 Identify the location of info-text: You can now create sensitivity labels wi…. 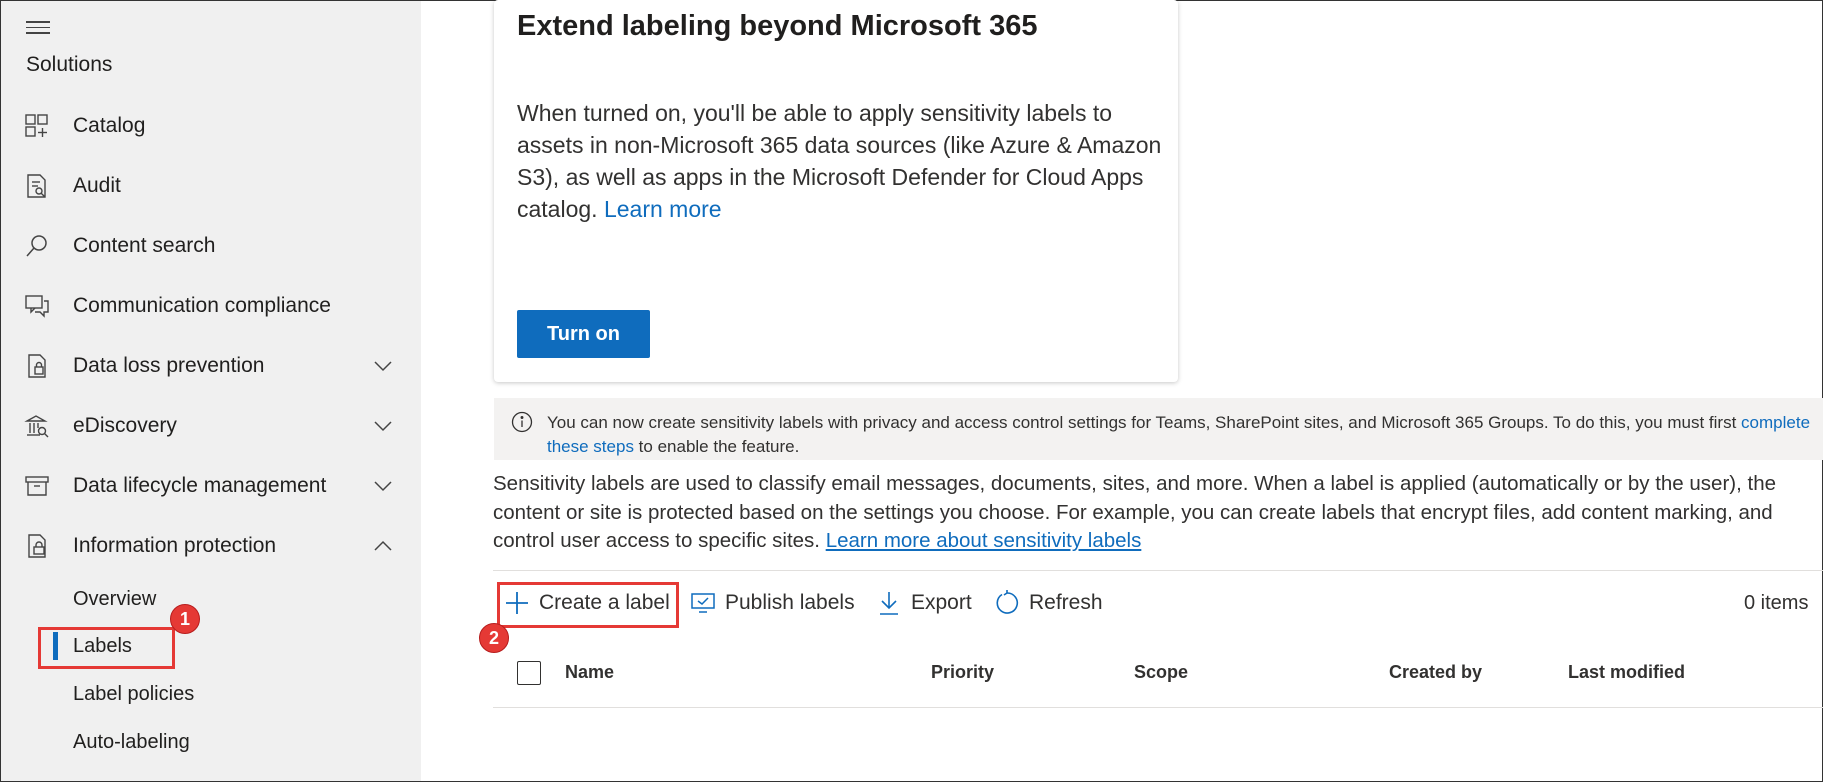
(1179, 434).